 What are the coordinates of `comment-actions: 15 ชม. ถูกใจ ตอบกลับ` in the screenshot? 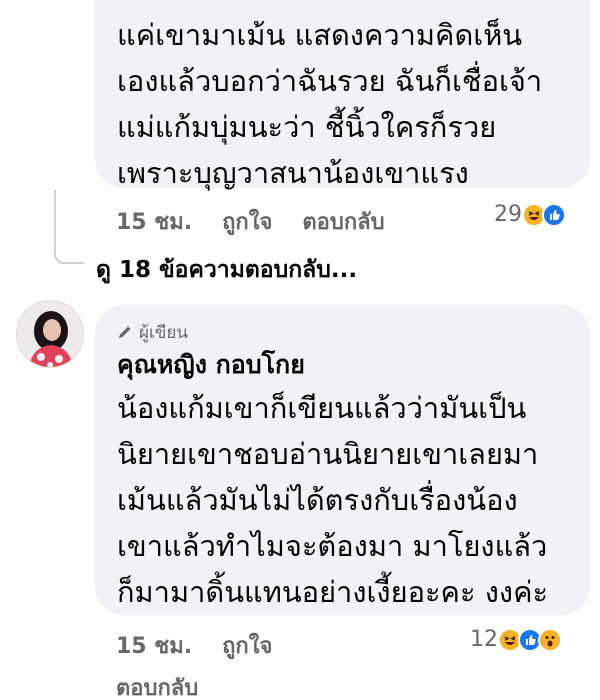 It's located at (265, 221).